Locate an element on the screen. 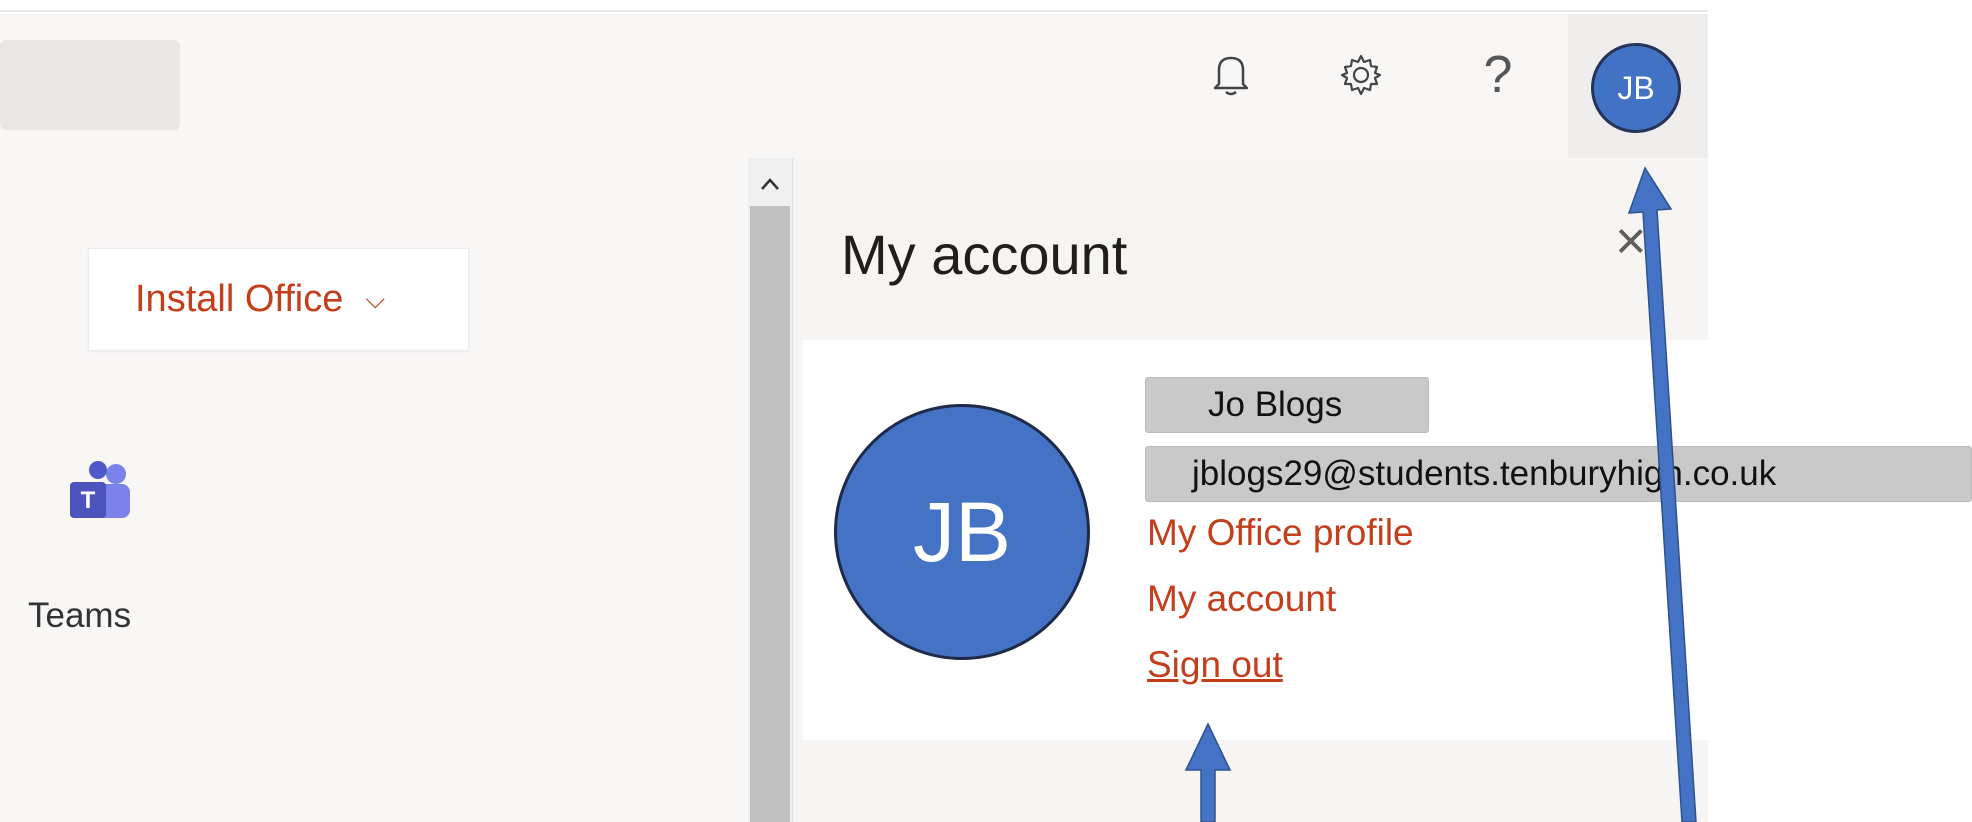 This screenshot has width=1972, height=822. sign-out-link: Sign out is located at coordinates (1215, 665).